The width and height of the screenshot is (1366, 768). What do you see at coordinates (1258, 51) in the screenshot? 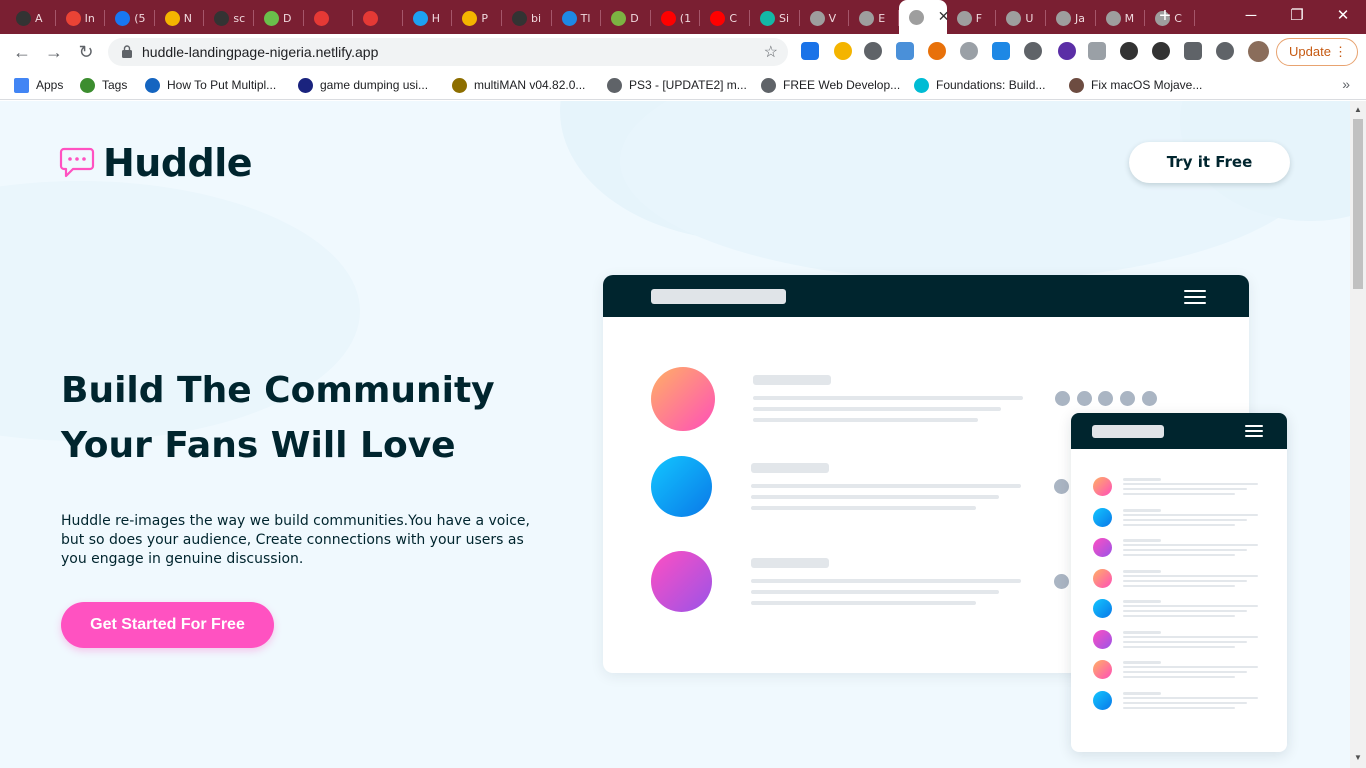
I see `profile-avatar` at bounding box center [1258, 51].